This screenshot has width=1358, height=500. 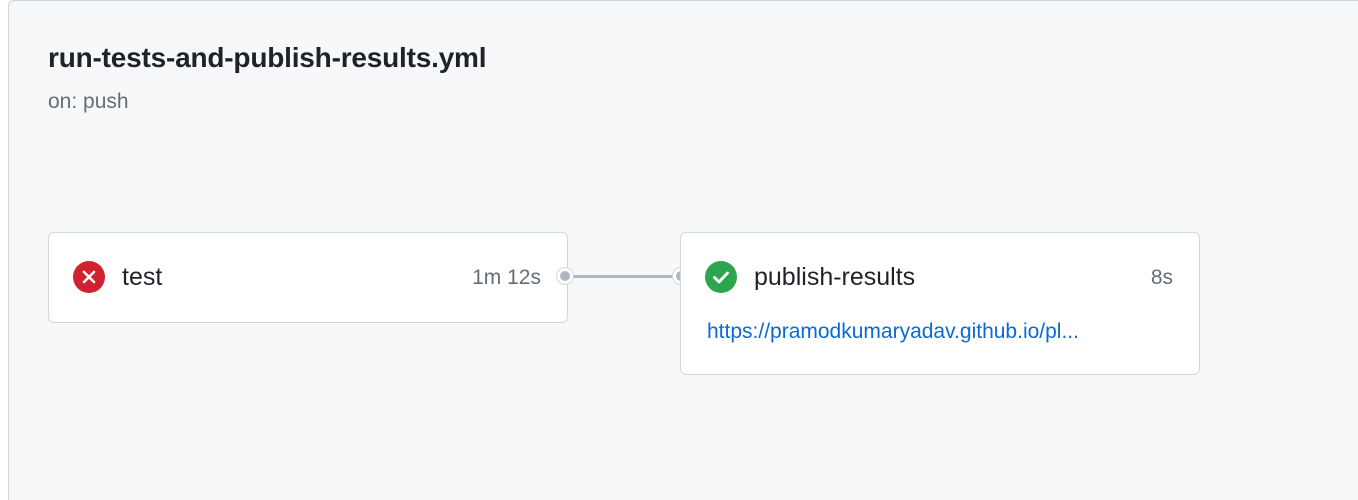 What do you see at coordinates (835, 277) in the screenshot?
I see `job-name: publish-results` at bounding box center [835, 277].